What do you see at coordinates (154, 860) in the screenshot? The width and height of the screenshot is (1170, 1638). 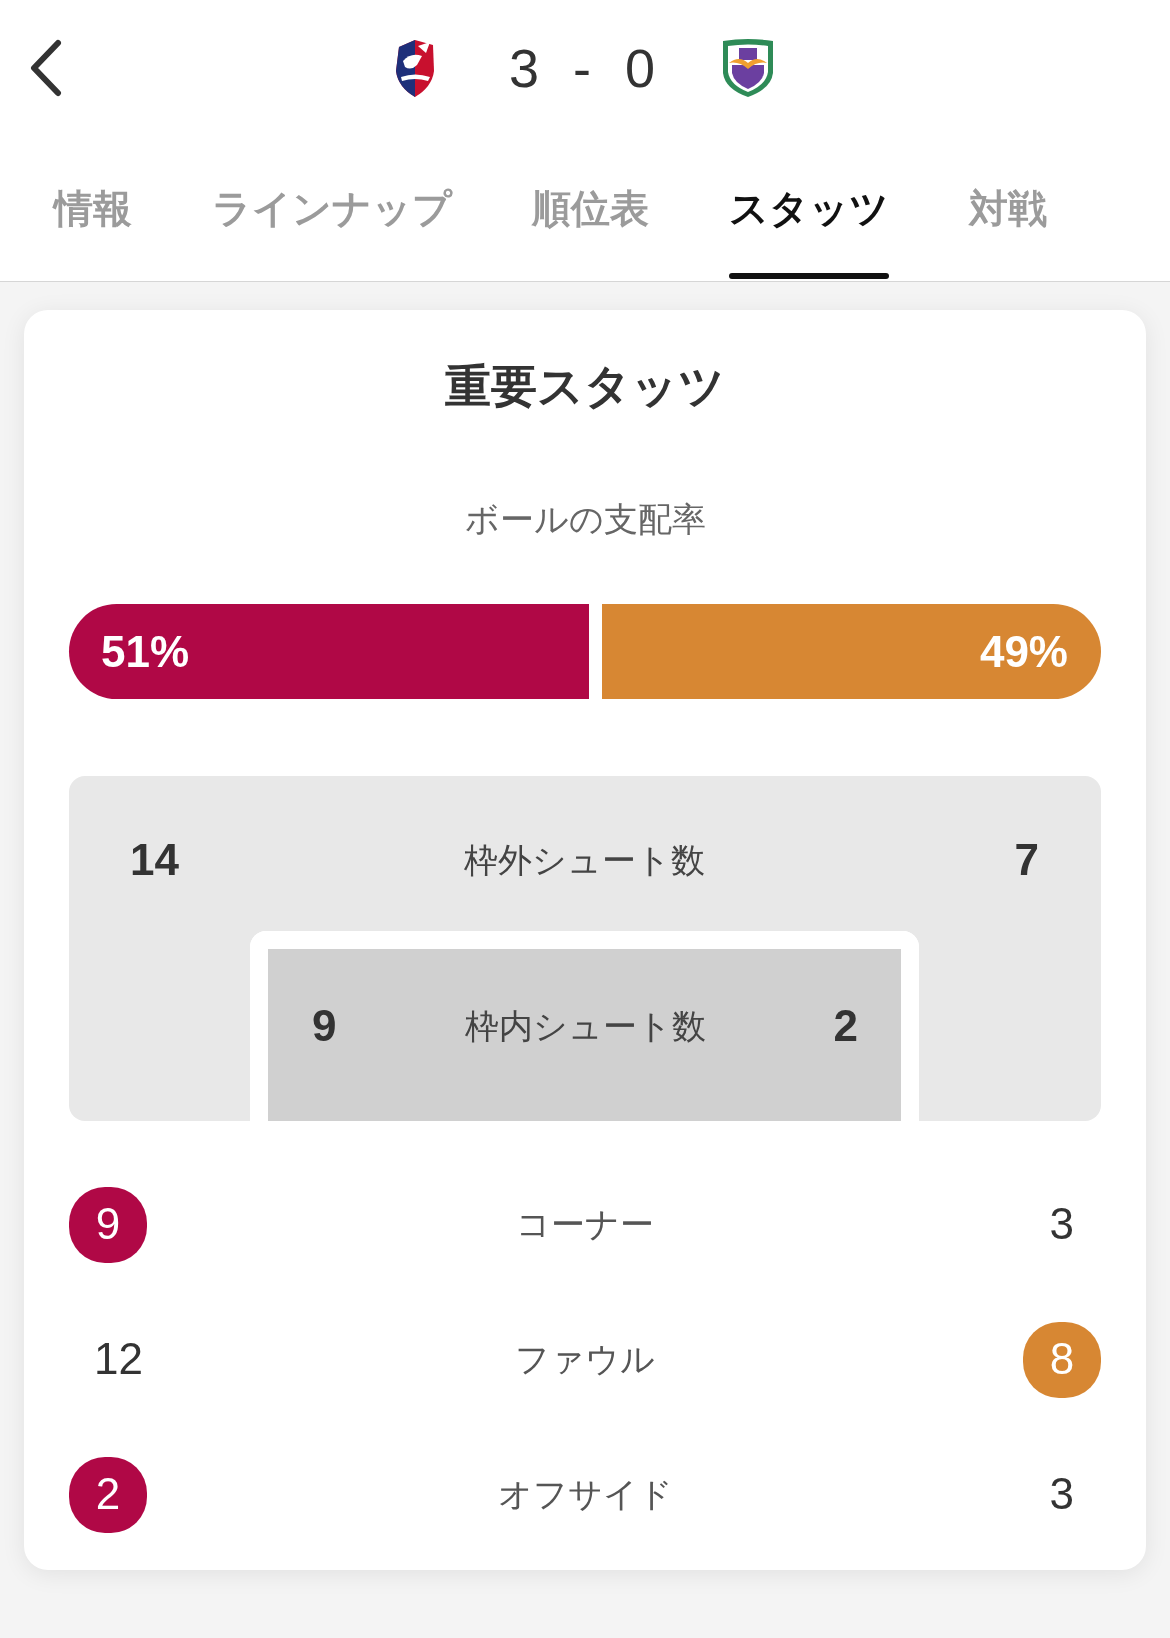 I see `stat-value: 14` at bounding box center [154, 860].